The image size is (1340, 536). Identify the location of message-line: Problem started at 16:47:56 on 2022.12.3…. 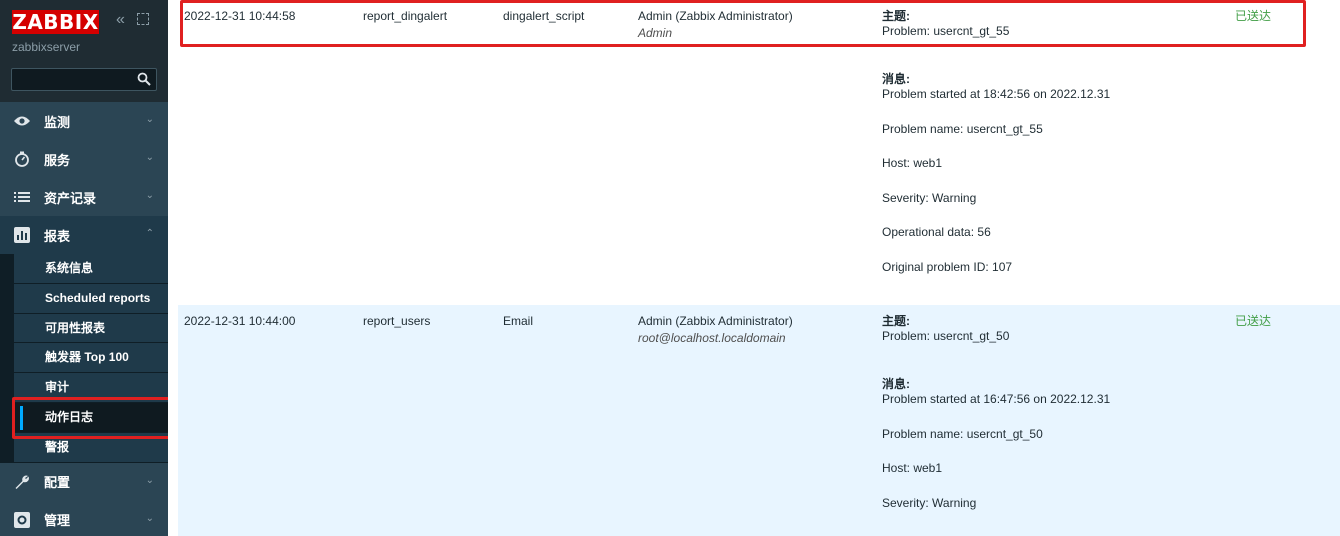
(996, 399).